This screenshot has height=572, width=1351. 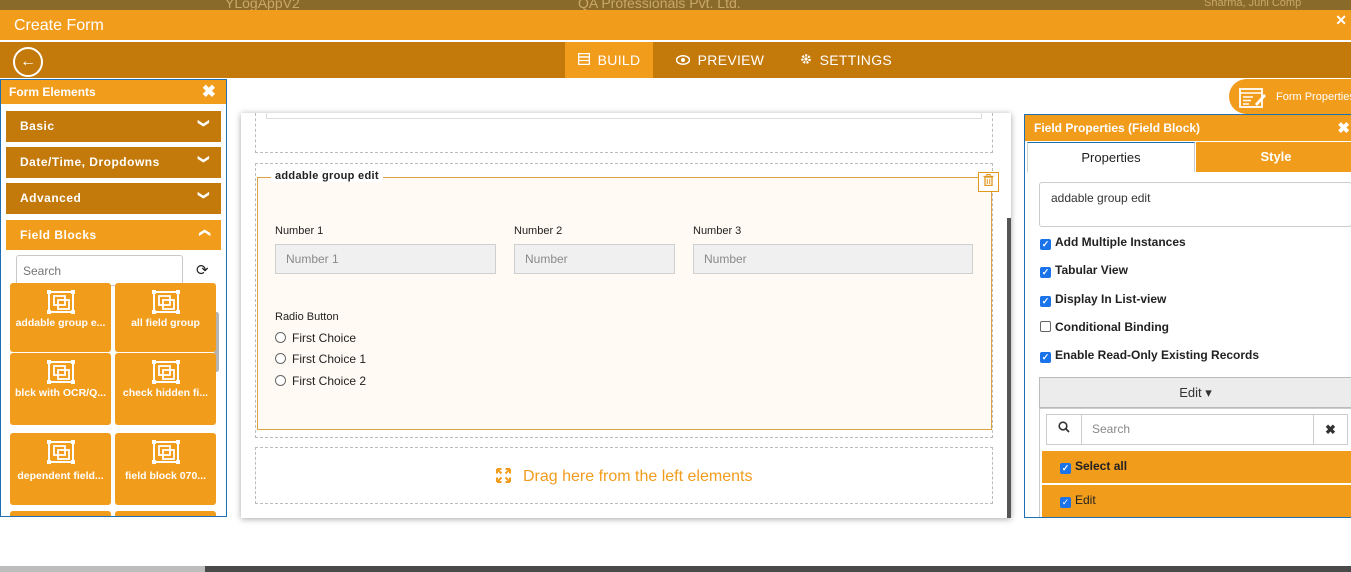 I want to click on checkbox-add-multiple-instances: ✓ Add Multiple Instances, so click(x=1113, y=242).